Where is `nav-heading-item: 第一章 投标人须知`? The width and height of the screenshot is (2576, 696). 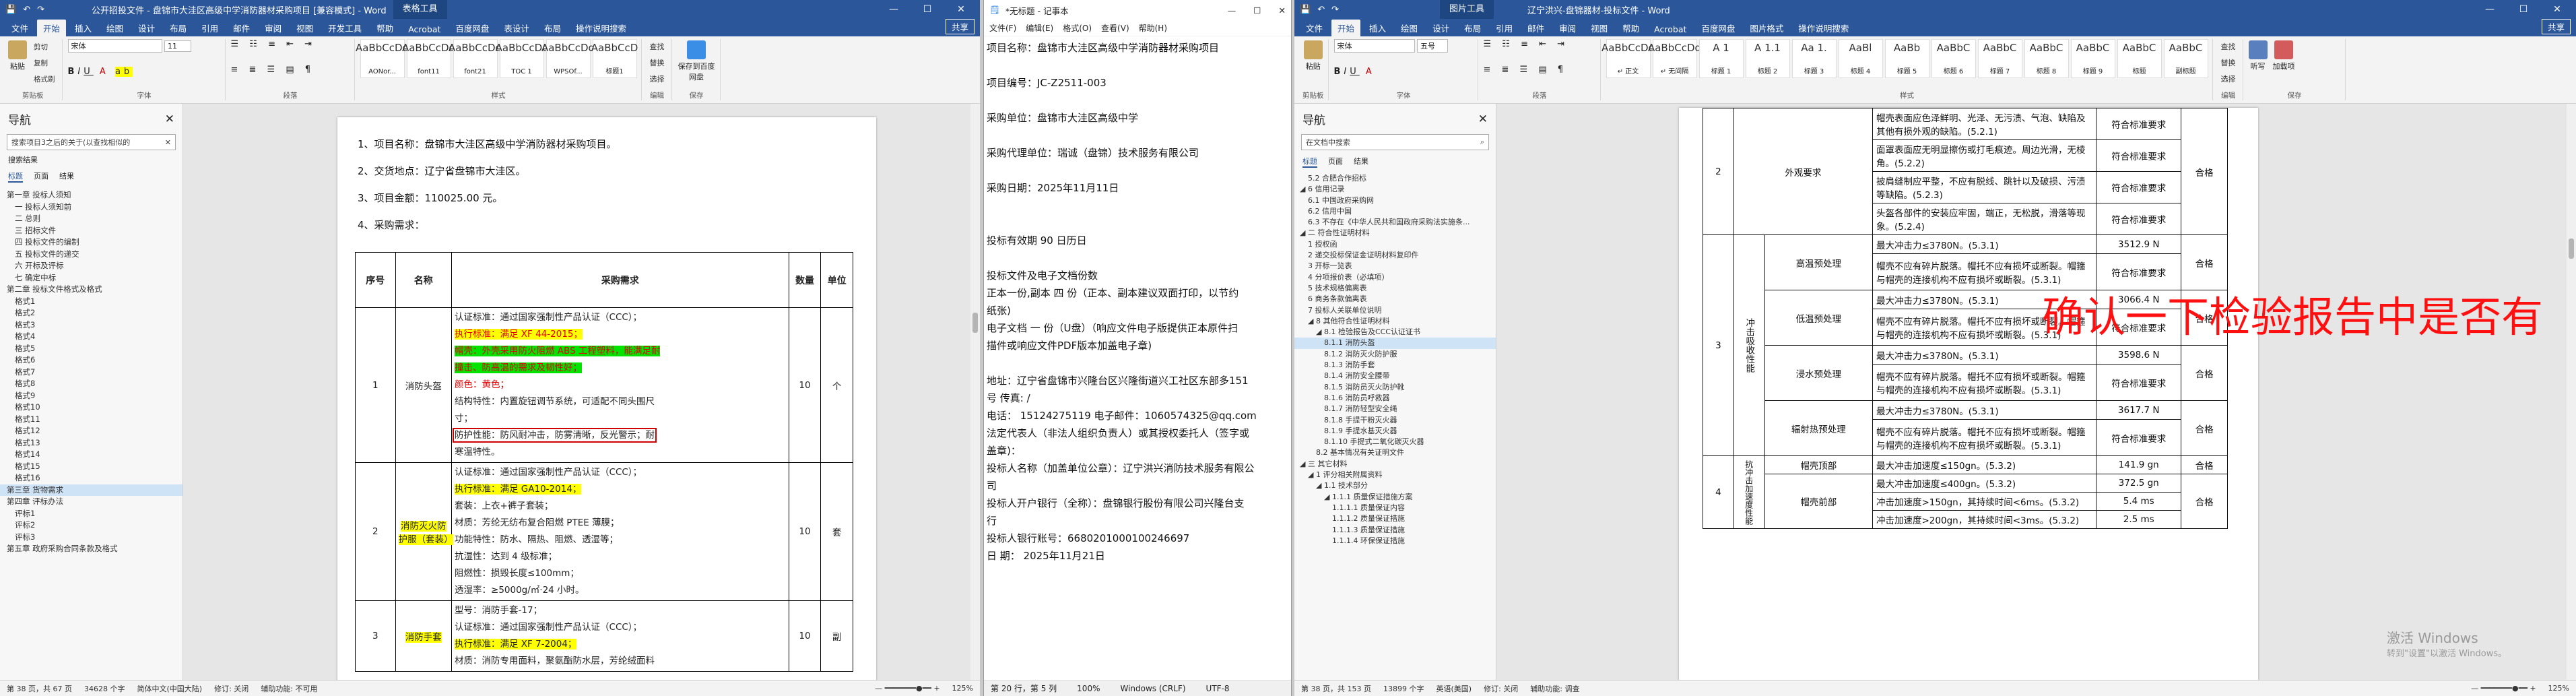
nav-heading-item: 第一章 投标人须知 is located at coordinates (91, 195).